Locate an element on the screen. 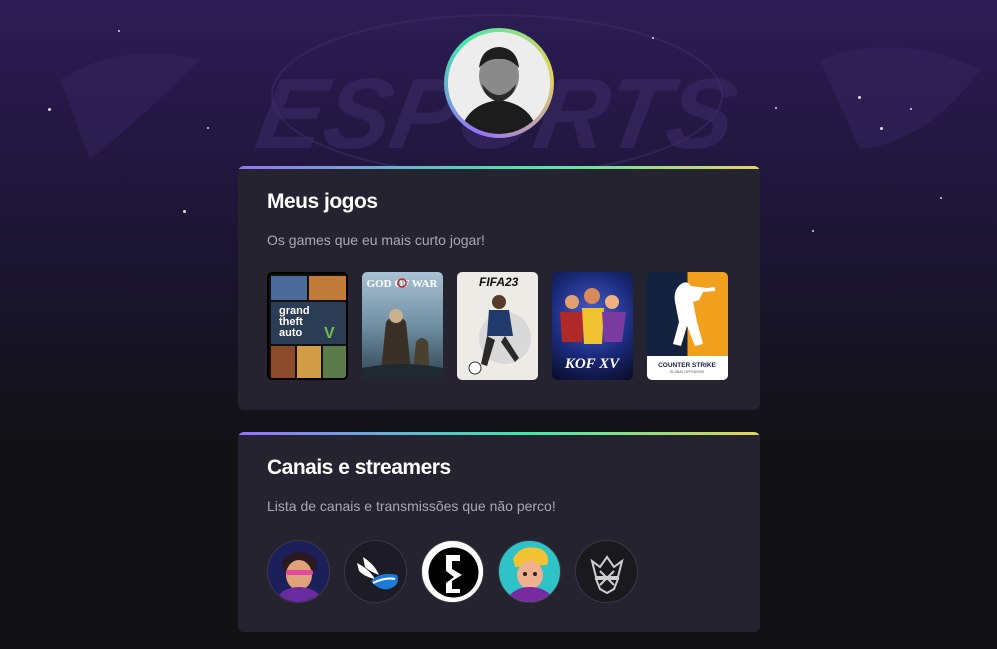 The height and width of the screenshot is (649, 997). svg-text: FIFA23 is located at coordinates (499, 282).